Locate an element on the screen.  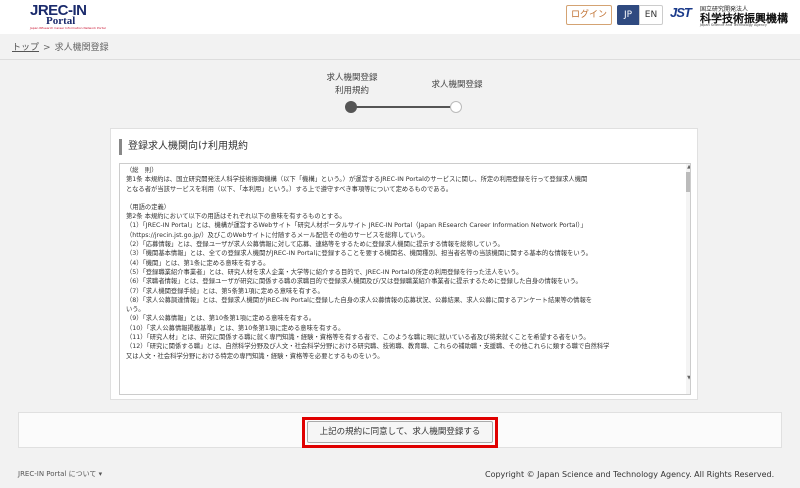
terms-line: （10）「求人公募情報掲載基準」とは、第10条第1項に定める意味を有する。 is located at coordinates (235, 328).